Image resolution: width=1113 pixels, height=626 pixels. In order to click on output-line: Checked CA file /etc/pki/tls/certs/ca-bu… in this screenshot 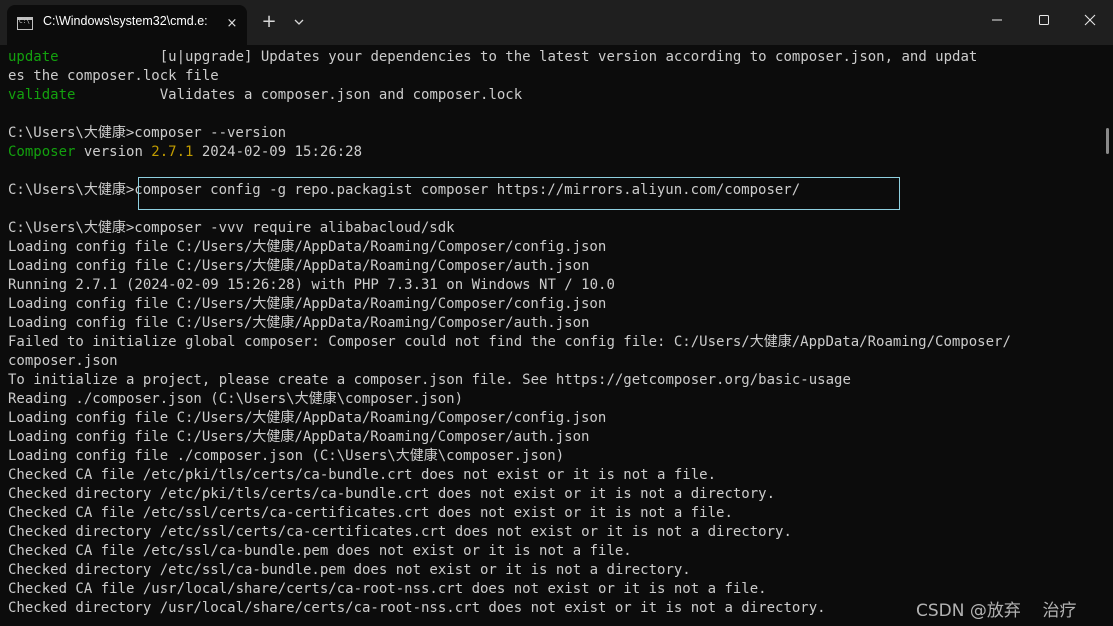, I will do `click(362, 475)`.